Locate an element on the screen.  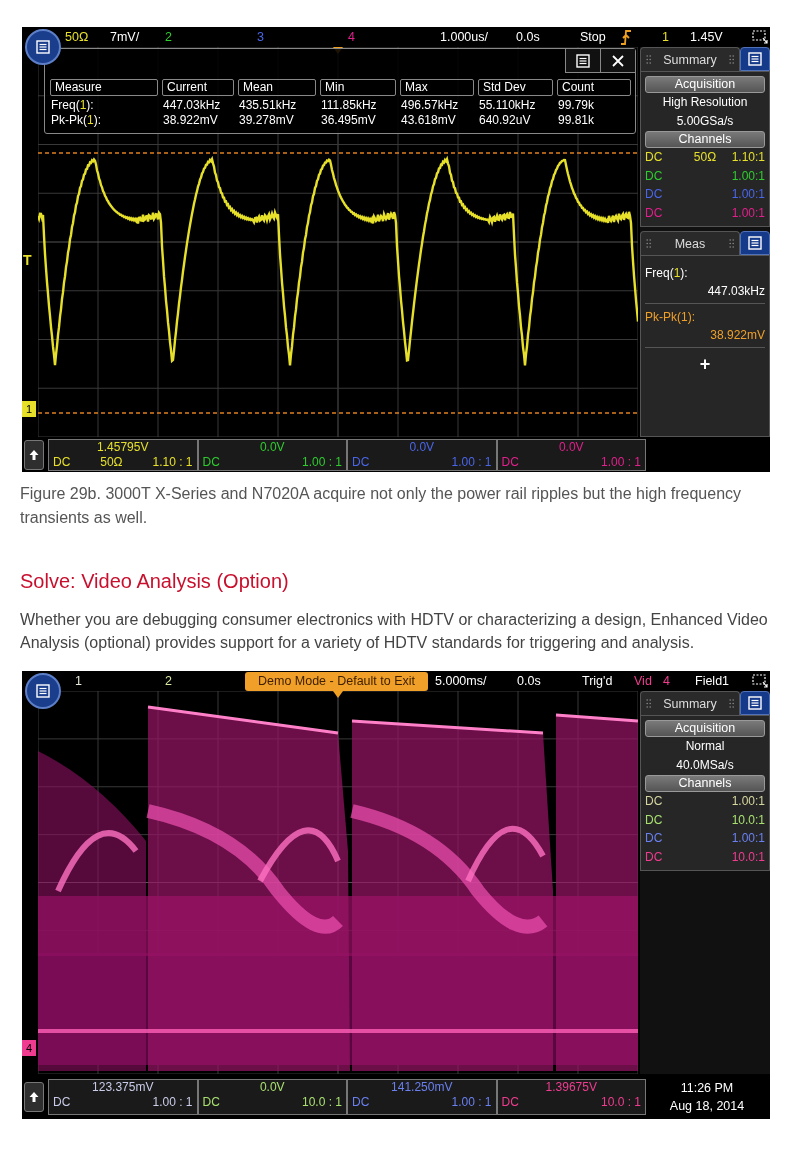
status-text: 1.000us/ is located at coordinates (464, 37).